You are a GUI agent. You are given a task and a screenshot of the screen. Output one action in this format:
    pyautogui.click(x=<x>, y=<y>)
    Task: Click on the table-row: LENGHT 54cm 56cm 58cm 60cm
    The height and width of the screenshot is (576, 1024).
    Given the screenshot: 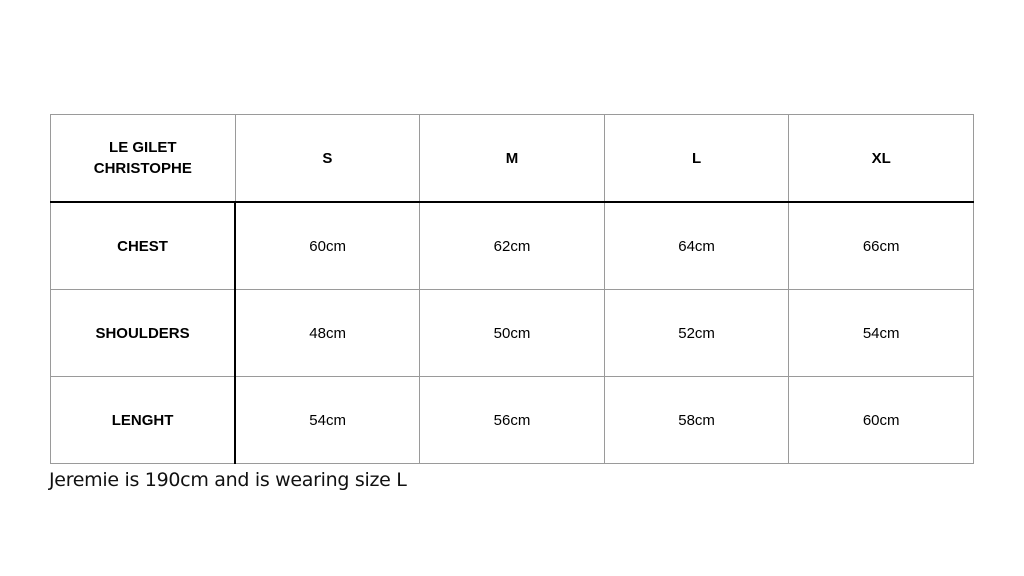 What is the action you would take?
    pyautogui.click(x=512, y=420)
    